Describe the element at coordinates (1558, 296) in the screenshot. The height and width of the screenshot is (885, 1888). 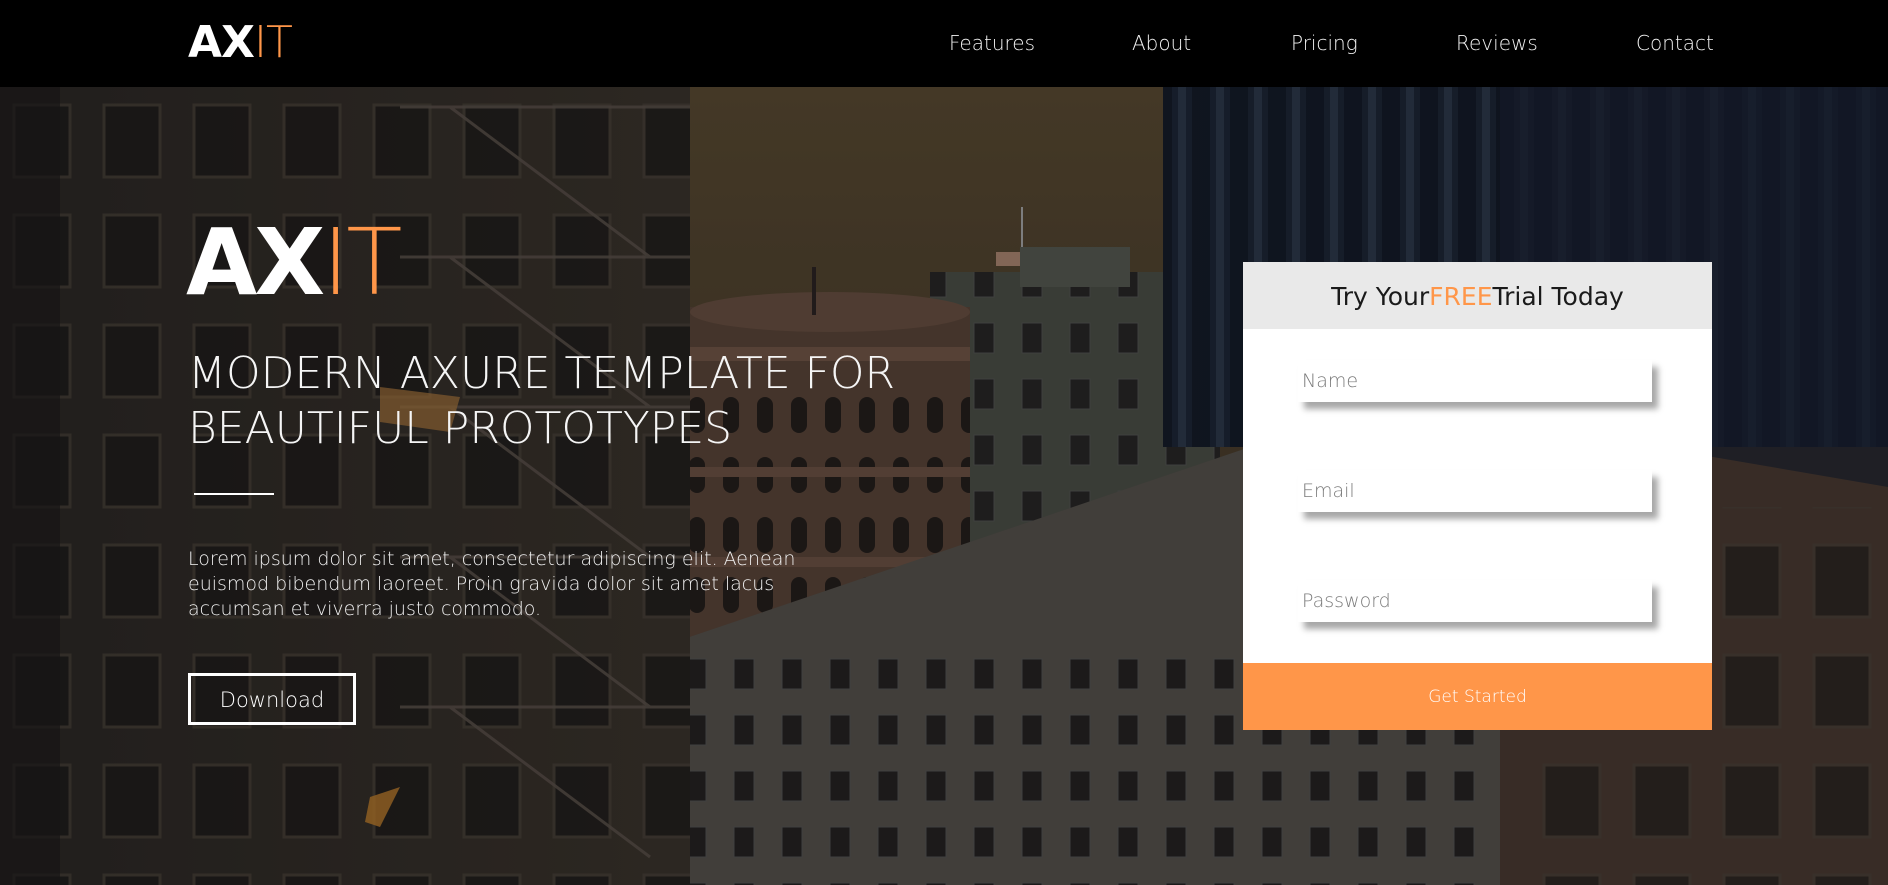
I see `signup-title-after: Trial Today` at that location.